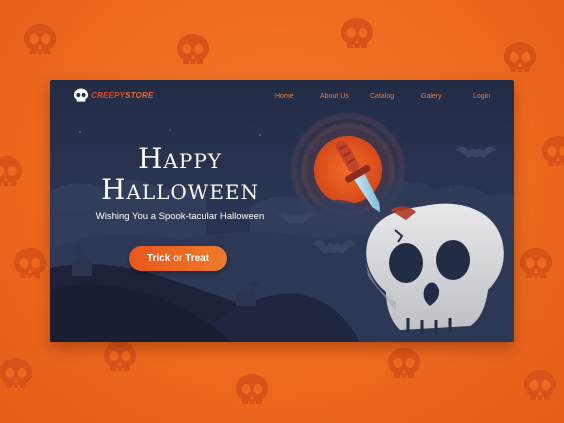 Image resolution: width=564 pixels, height=423 pixels. I want to click on brand-name: CREEPYSTORE, so click(122, 95).